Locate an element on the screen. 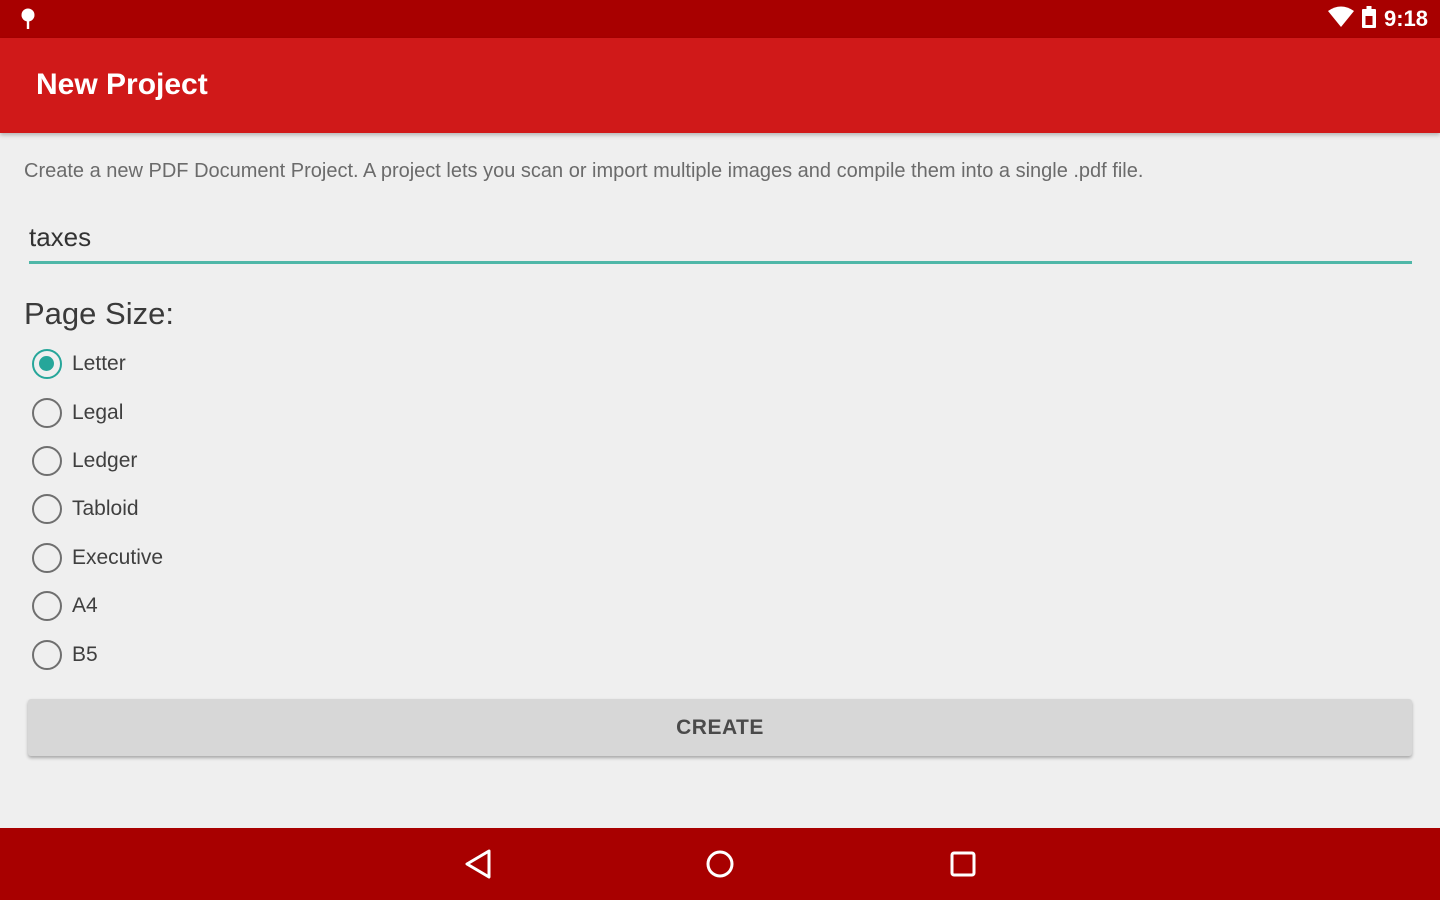 This screenshot has height=900, width=1440. status-bar: 9:18 is located at coordinates (720, 19).